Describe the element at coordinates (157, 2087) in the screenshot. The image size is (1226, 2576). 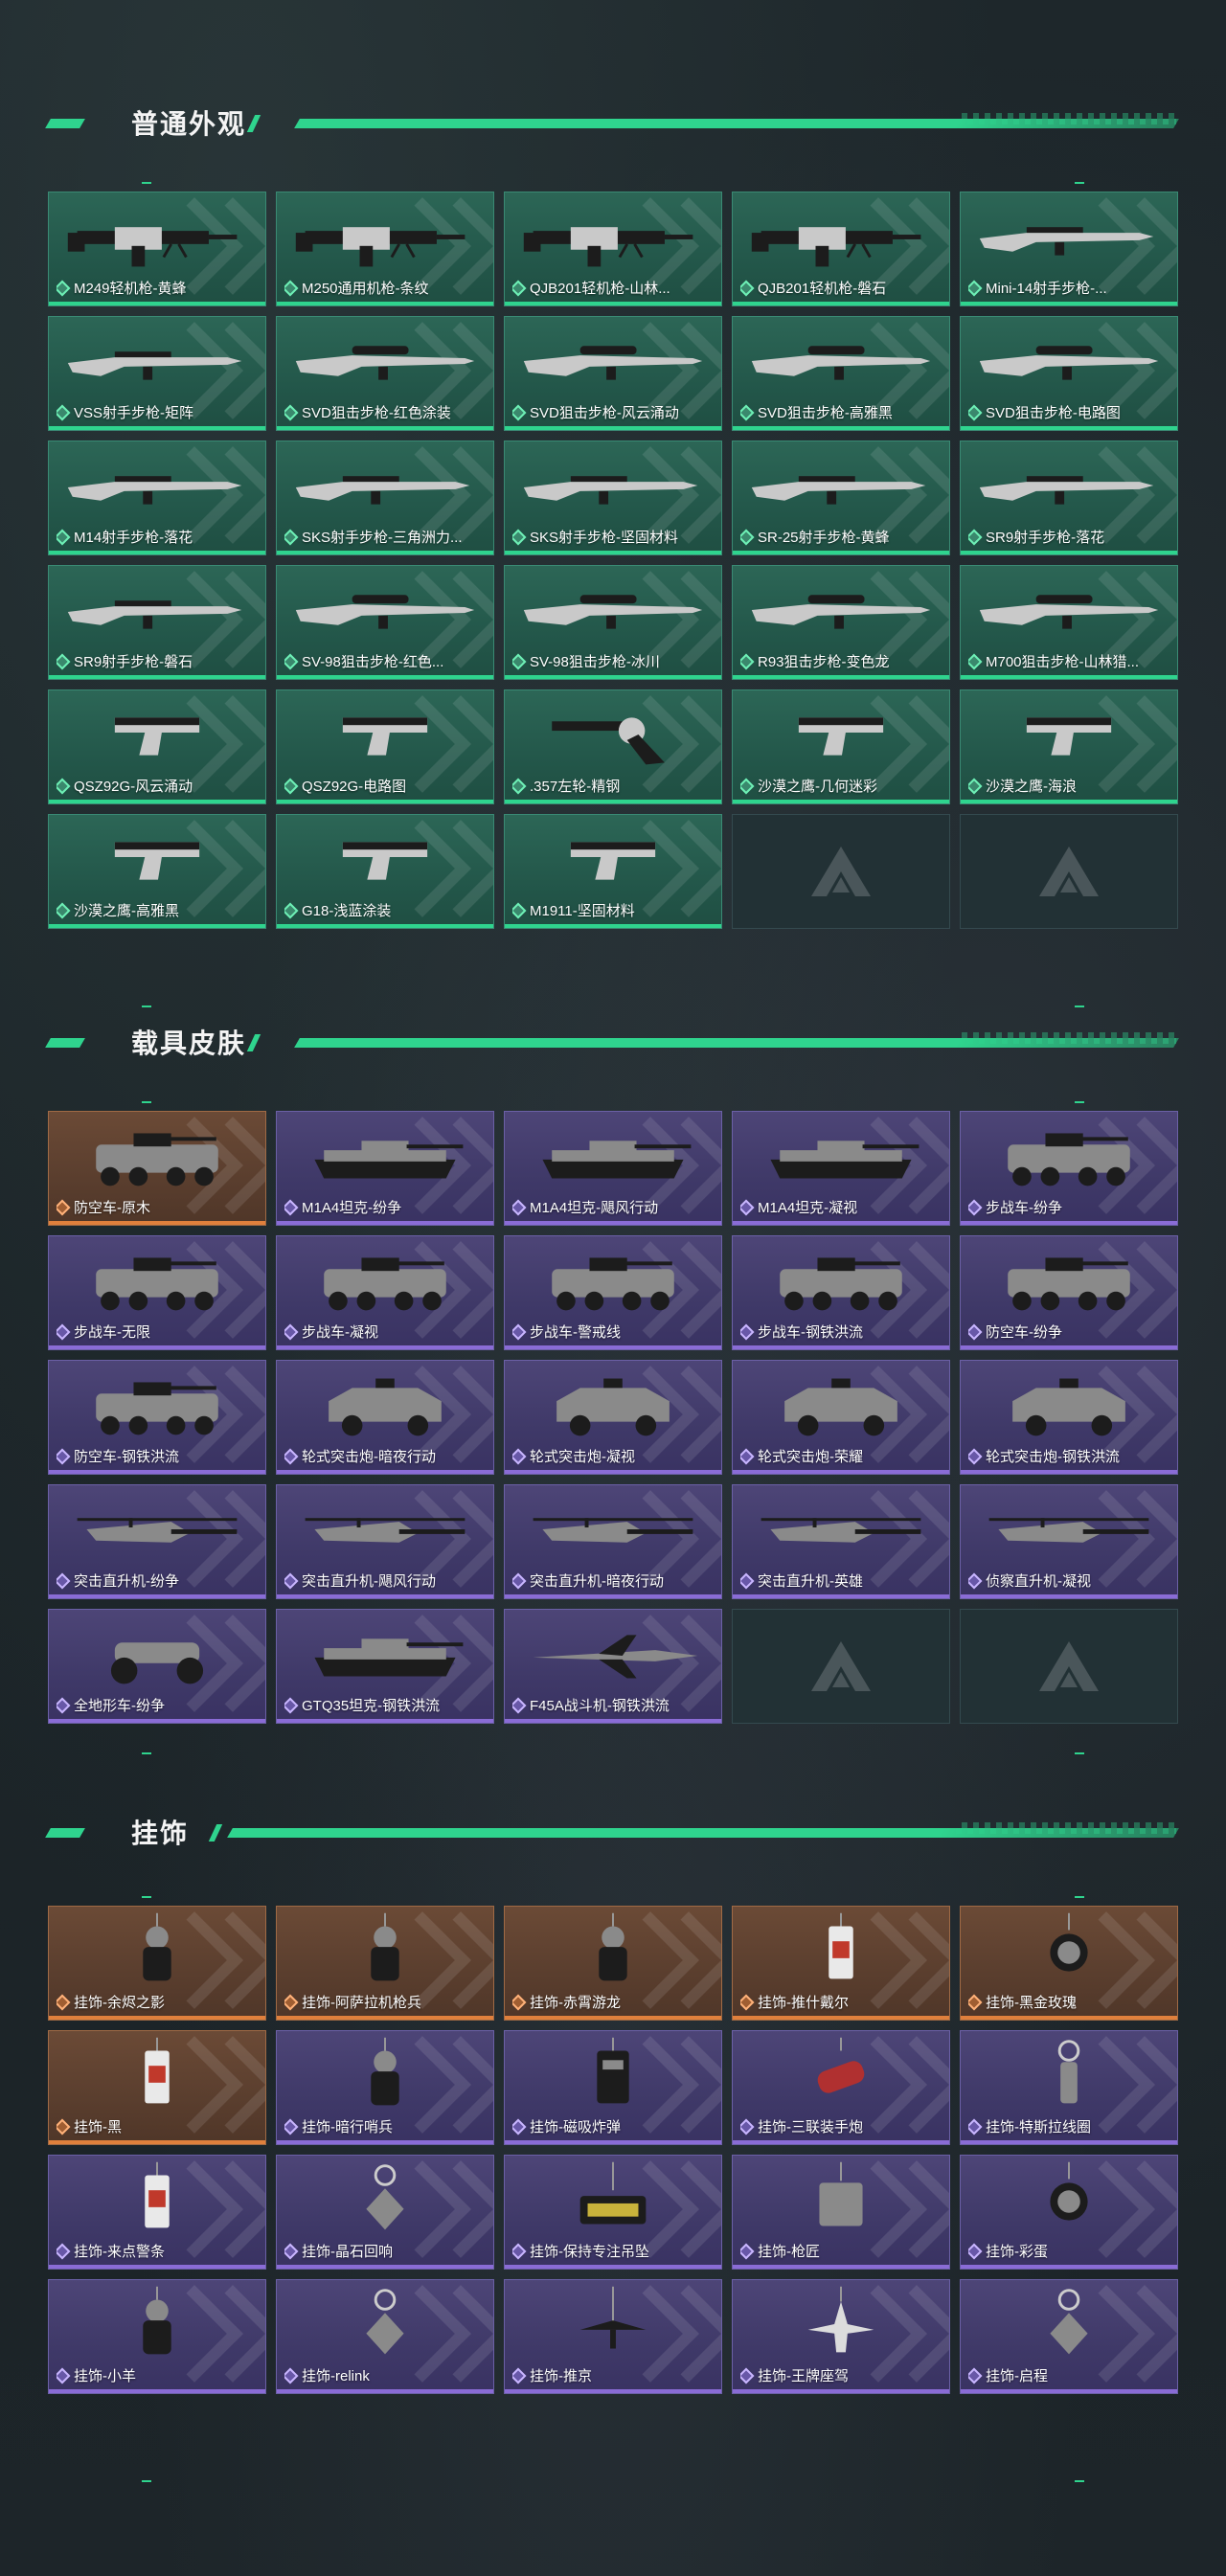
I see `item-card: 挂饰-黑` at that location.